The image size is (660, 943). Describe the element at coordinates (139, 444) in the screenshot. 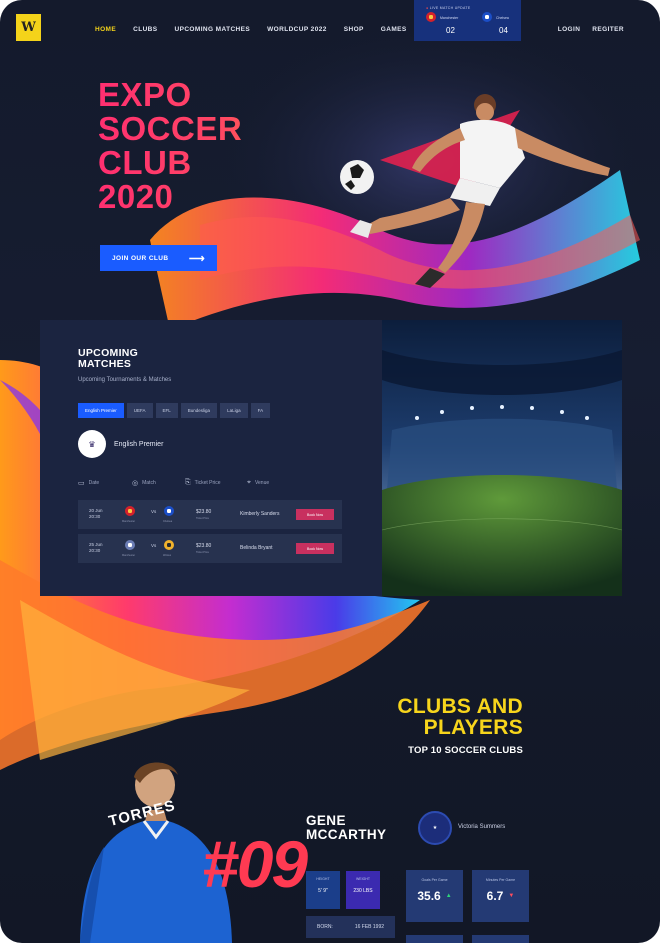

I see `league-name: English Premier` at that location.